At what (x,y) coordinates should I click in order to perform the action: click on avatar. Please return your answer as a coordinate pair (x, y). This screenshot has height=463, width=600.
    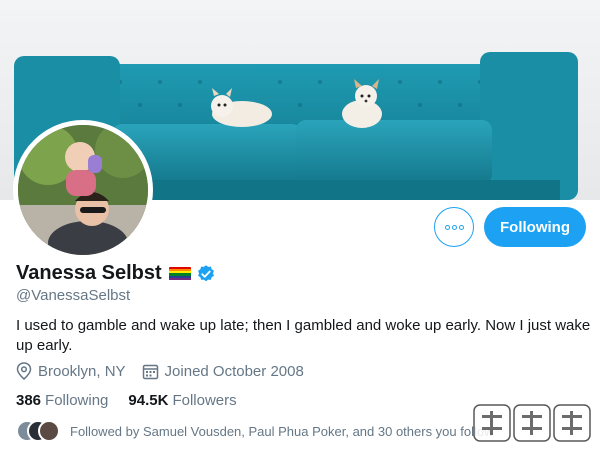
    Looking at the image, I should click on (83, 190).